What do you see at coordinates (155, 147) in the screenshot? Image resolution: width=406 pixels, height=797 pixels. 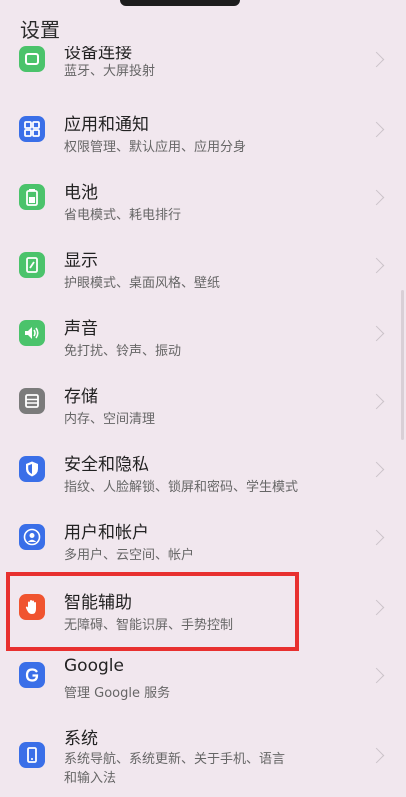 I see `settings-item-subtitle: 权限管理、默认应用、应用分身` at bounding box center [155, 147].